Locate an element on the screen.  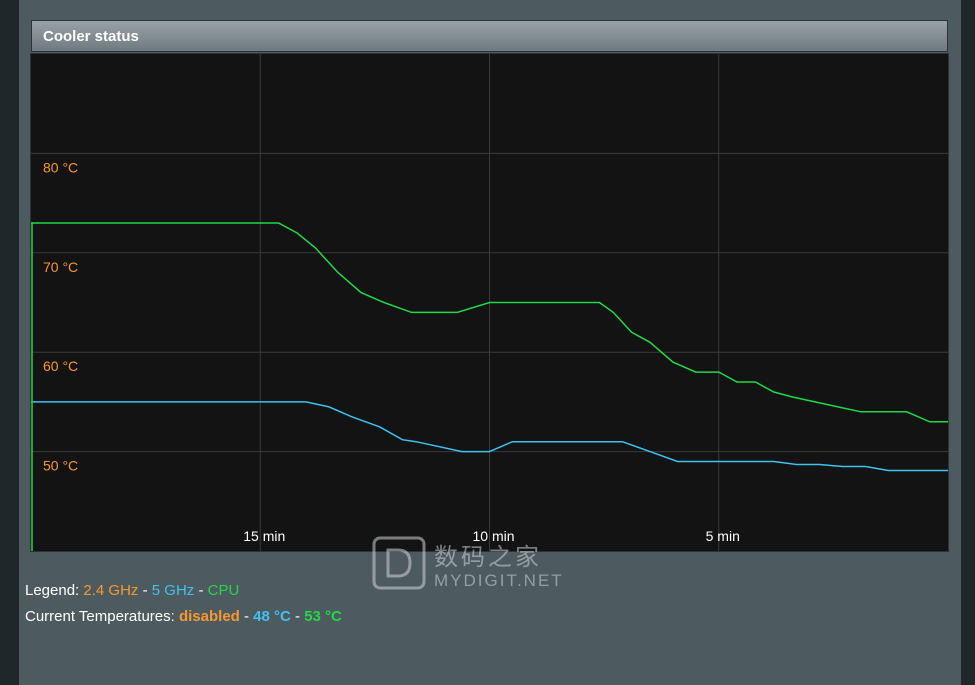
left-frame is located at coordinates (9, 342).